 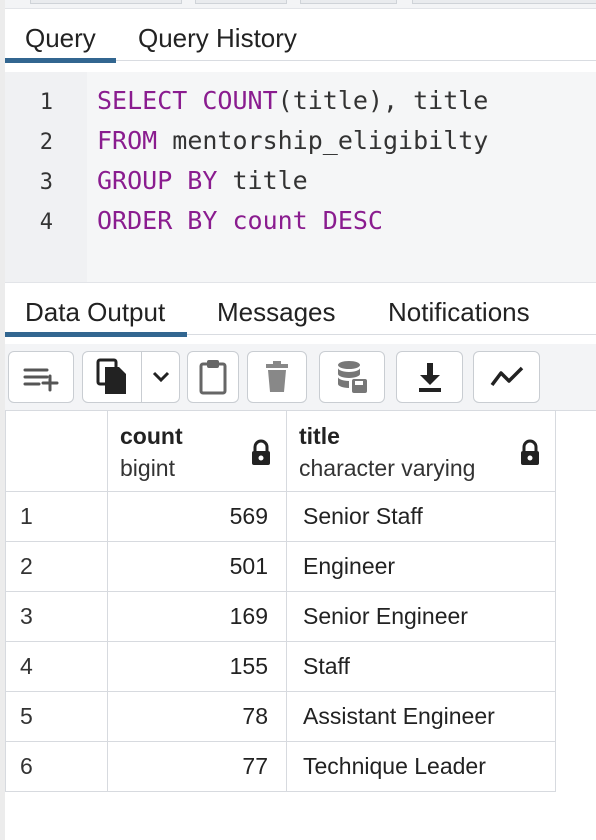 I want to click on graph-button, so click(x=506, y=377).